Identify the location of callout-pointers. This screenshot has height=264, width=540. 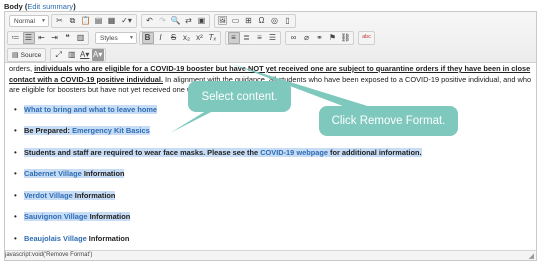
(272, 98).